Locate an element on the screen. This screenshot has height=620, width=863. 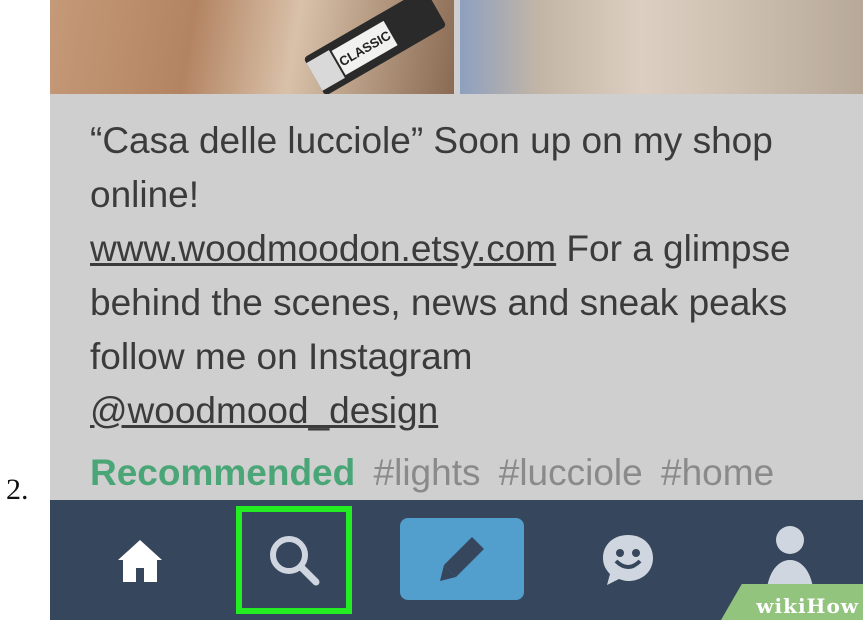
post-photo-left: CLASSIC is located at coordinates (252, 47).